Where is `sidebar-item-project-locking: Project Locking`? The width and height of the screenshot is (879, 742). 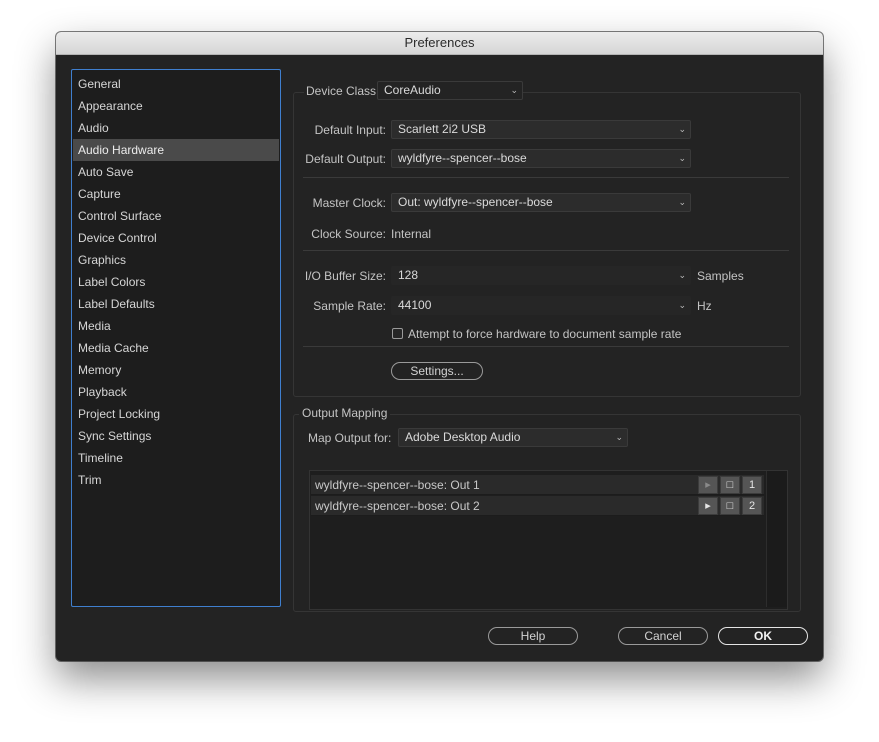 sidebar-item-project-locking: Project Locking is located at coordinates (176, 414).